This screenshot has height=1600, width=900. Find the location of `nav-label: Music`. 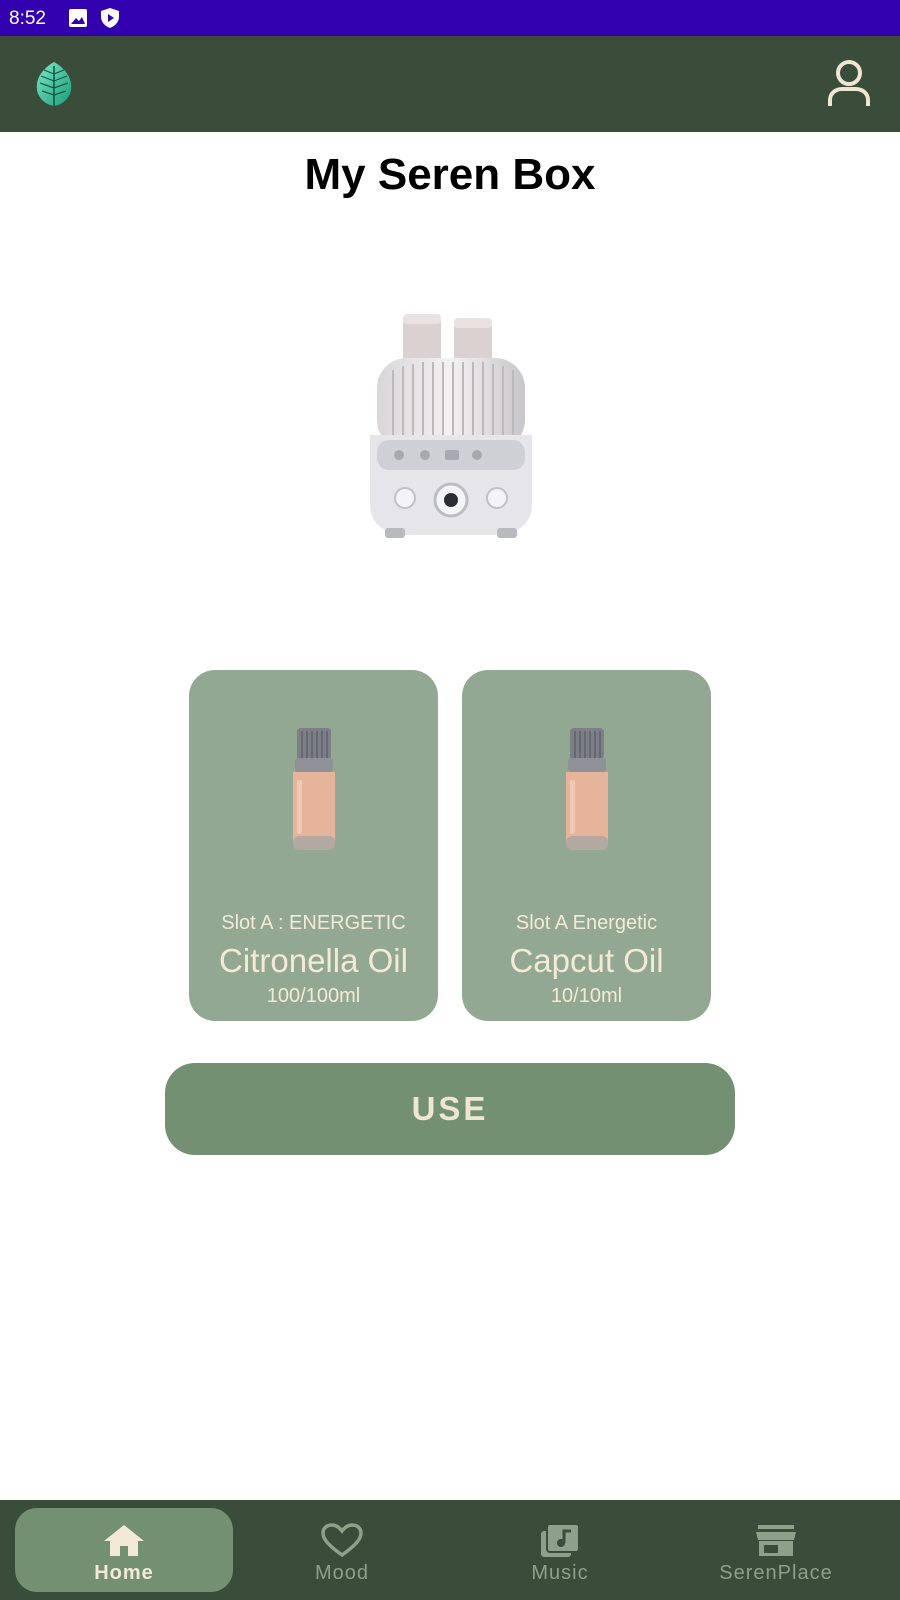

nav-label: Music is located at coordinates (560, 1573).